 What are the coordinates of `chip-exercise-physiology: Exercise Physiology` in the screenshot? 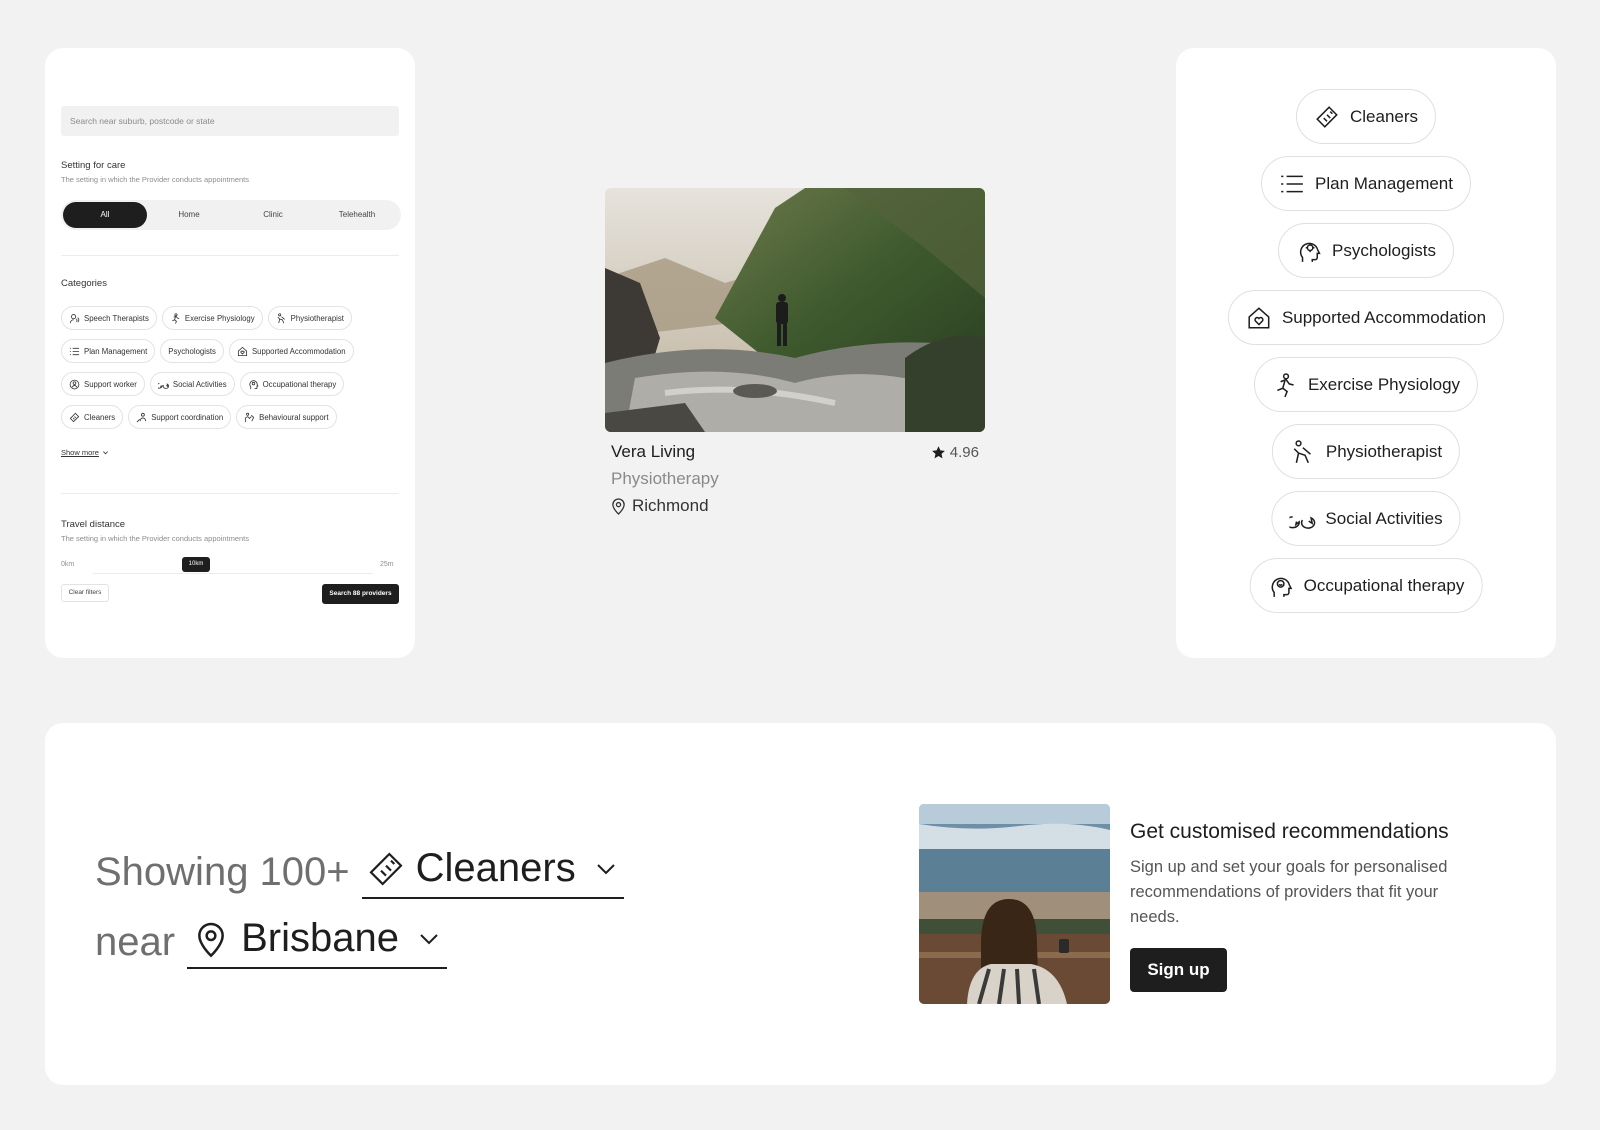 It's located at (212, 318).